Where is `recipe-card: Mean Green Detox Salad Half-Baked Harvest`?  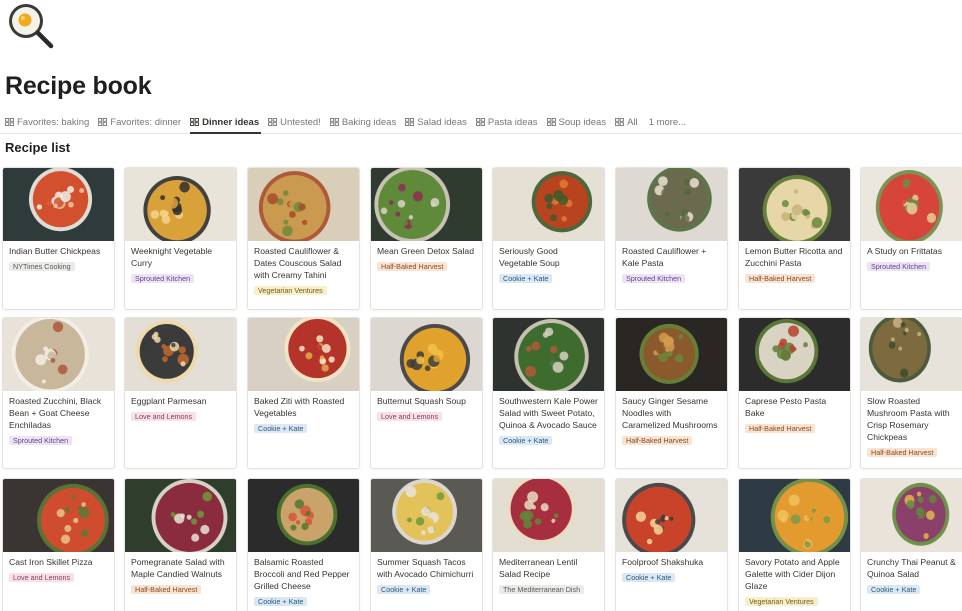
recipe-card: Mean Green Detox Salad Half-Baked Harvest is located at coordinates (426, 238).